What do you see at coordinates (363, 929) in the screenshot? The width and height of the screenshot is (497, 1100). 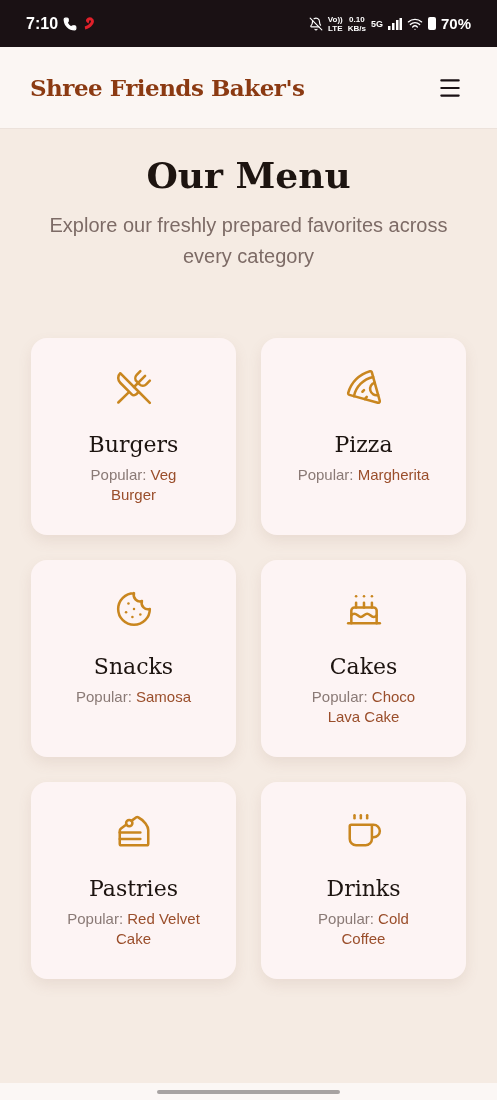 I see `popular-text: Popular: Cold Coffee` at bounding box center [363, 929].